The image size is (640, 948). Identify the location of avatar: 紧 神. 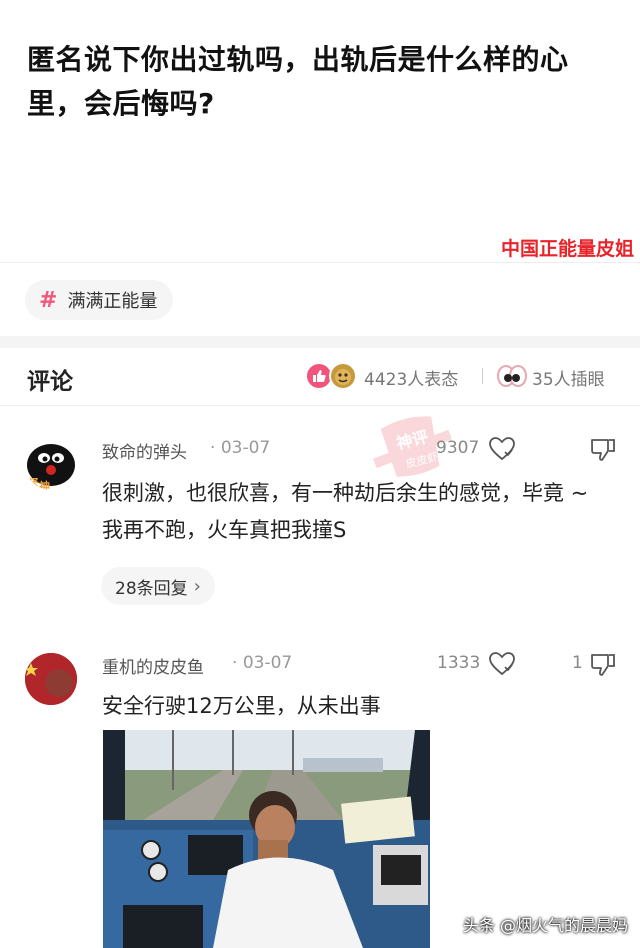
(51, 464).